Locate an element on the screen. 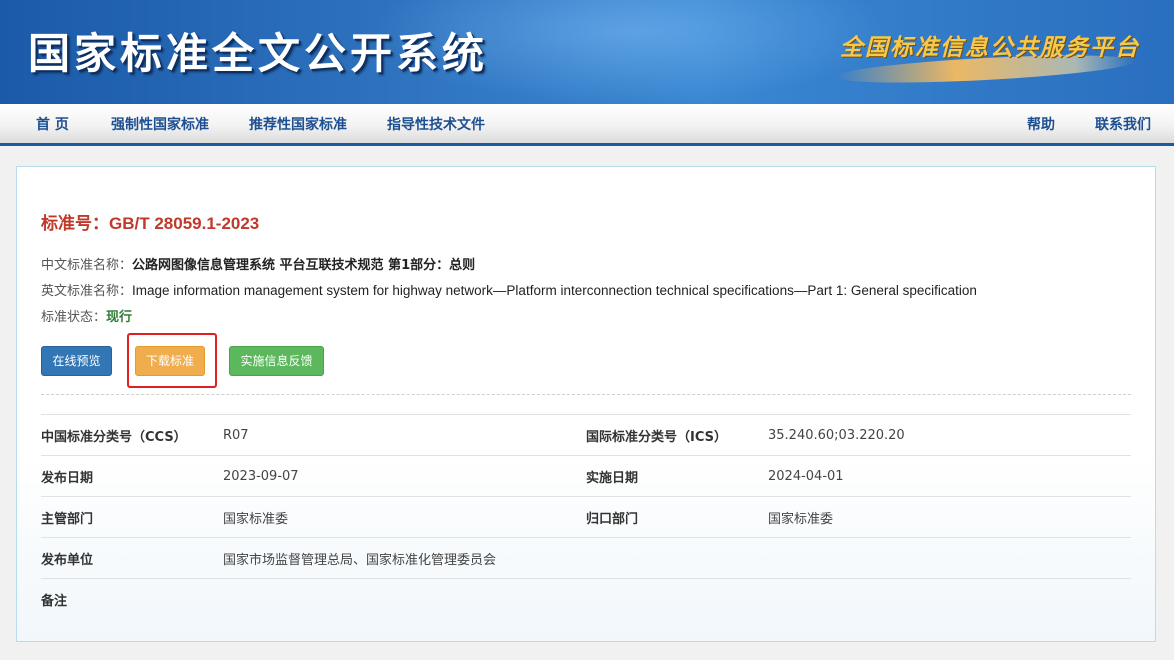 This screenshot has width=1174, height=660. authority-label: 主管部门 is located at coordinates (67, 519).